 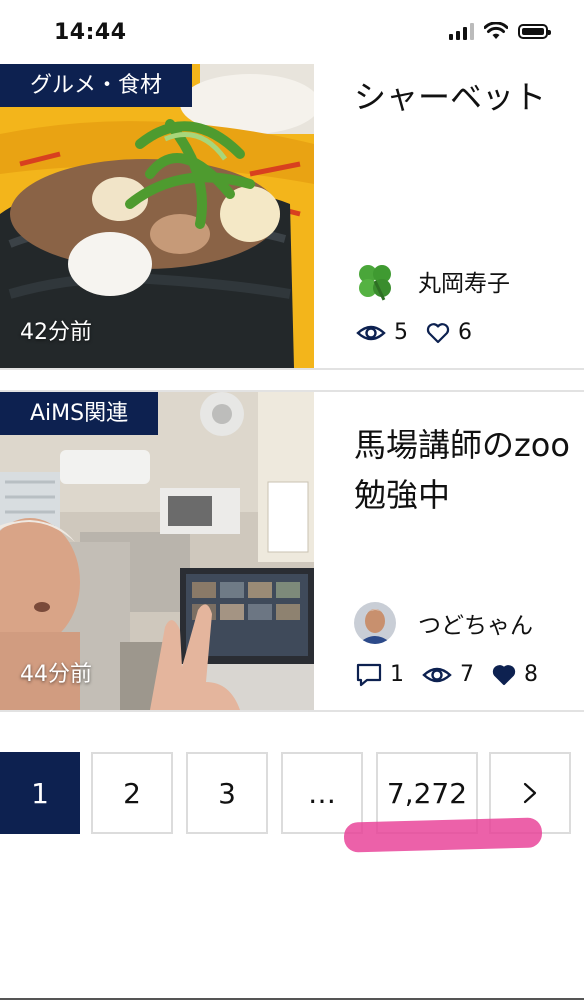 I want to click on post-title: 馬場講師のzoo 勉強中, so click(x=462, y=470).